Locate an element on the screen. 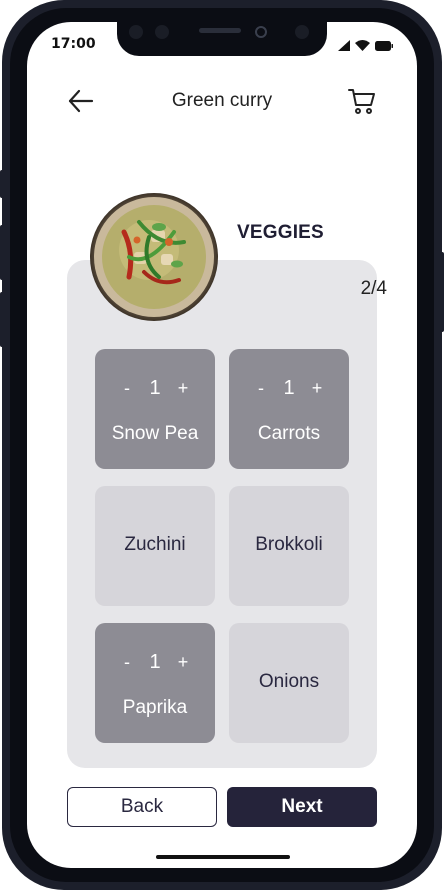 This screenshot has width=444, height=890. signal-icon is located at coordinates (344, 45).